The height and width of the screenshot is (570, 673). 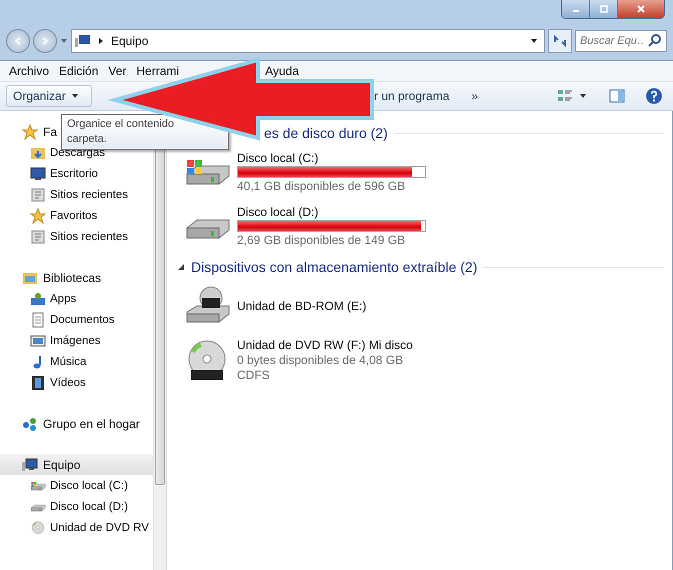 What do you see at coordinates (278, 212) in the screenshot?
I see `drive-name: Disco local (D:)` at bounding box center [278, 212].